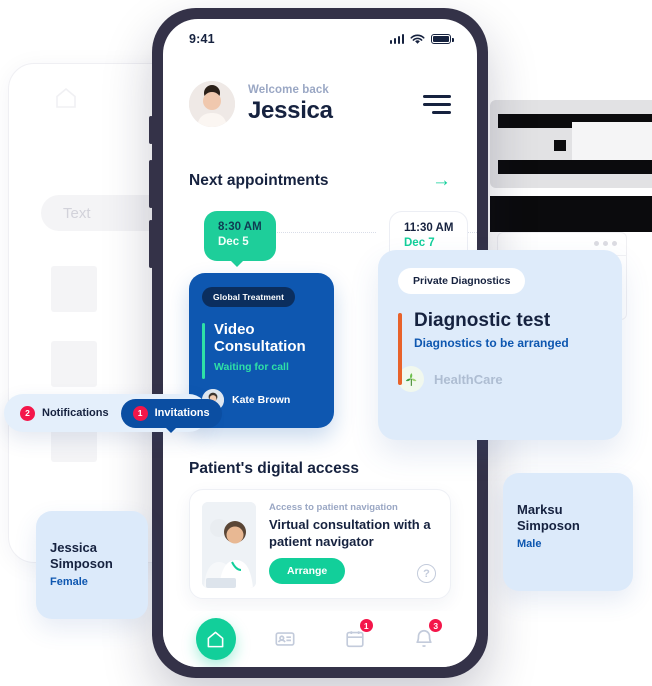 This screenshot has height=686, width=652. I want to click on hamburger-menu-icon, so click(437, 104).